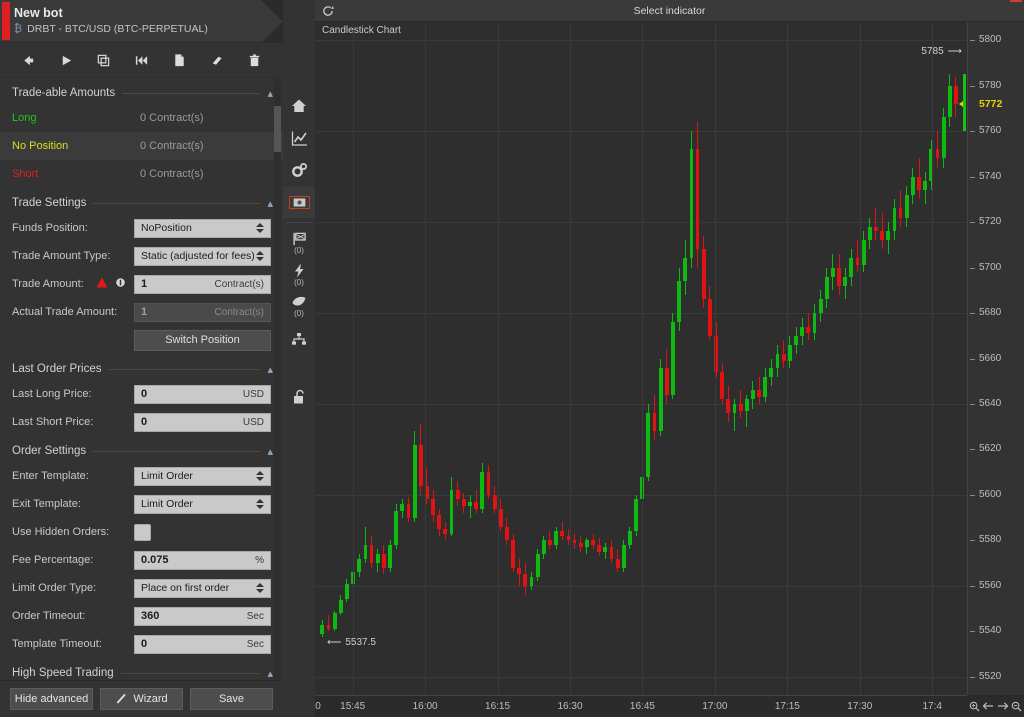  What do you see at coordinates (66, 60) in the screenshot?
I see `run-button` at bounding box center [66, 60].